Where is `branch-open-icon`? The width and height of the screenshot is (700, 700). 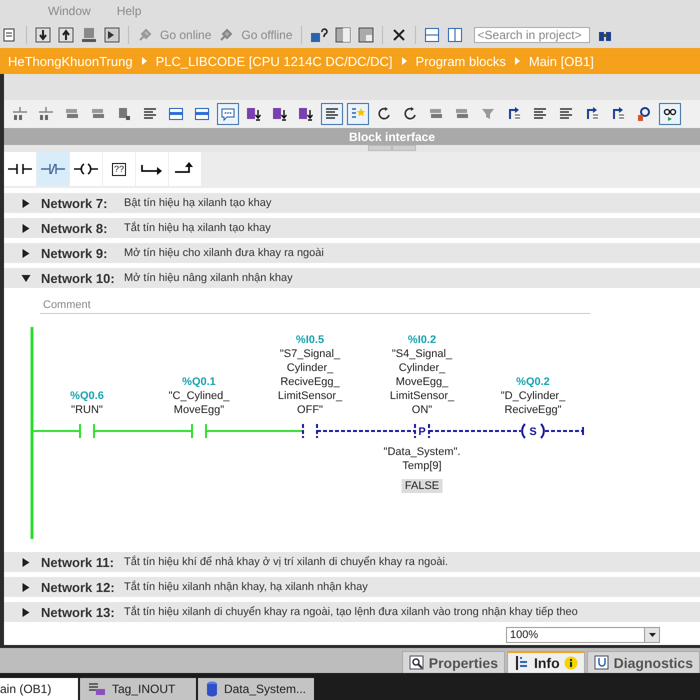 branch-open-icon is located at coordinates (152, 169).